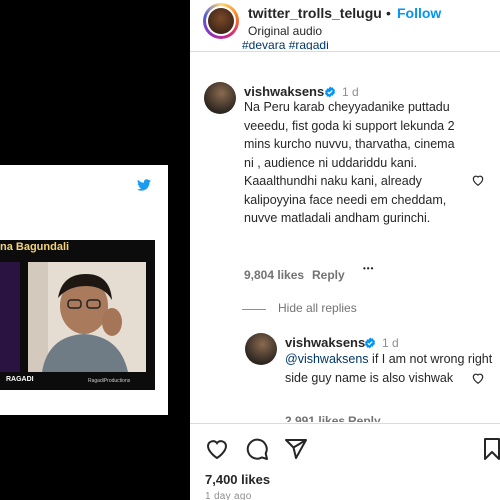 This screenshot has width=500, height=500. What do you see at coordinates (317, 308) in the screenshot?
I see `hide-replies-button: Hide all replies` at bounding box center [317, 308].